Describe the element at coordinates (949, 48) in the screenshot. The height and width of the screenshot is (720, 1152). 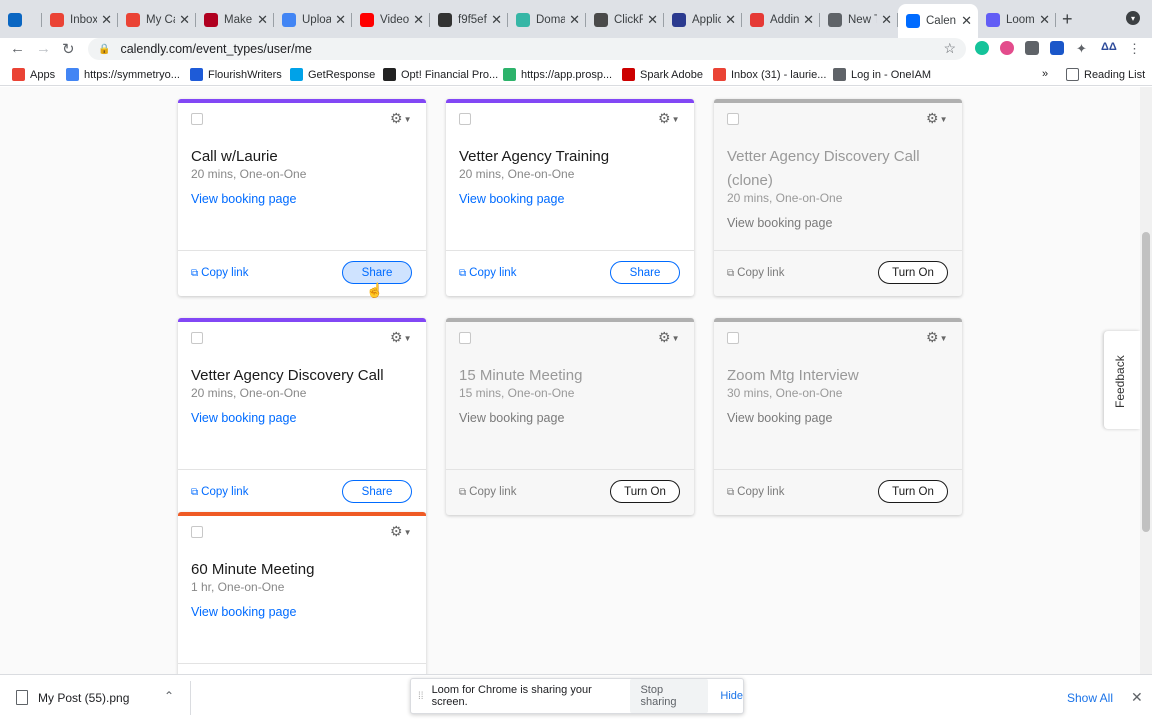
I see `bookmark-star-icon: ☆` at that location.